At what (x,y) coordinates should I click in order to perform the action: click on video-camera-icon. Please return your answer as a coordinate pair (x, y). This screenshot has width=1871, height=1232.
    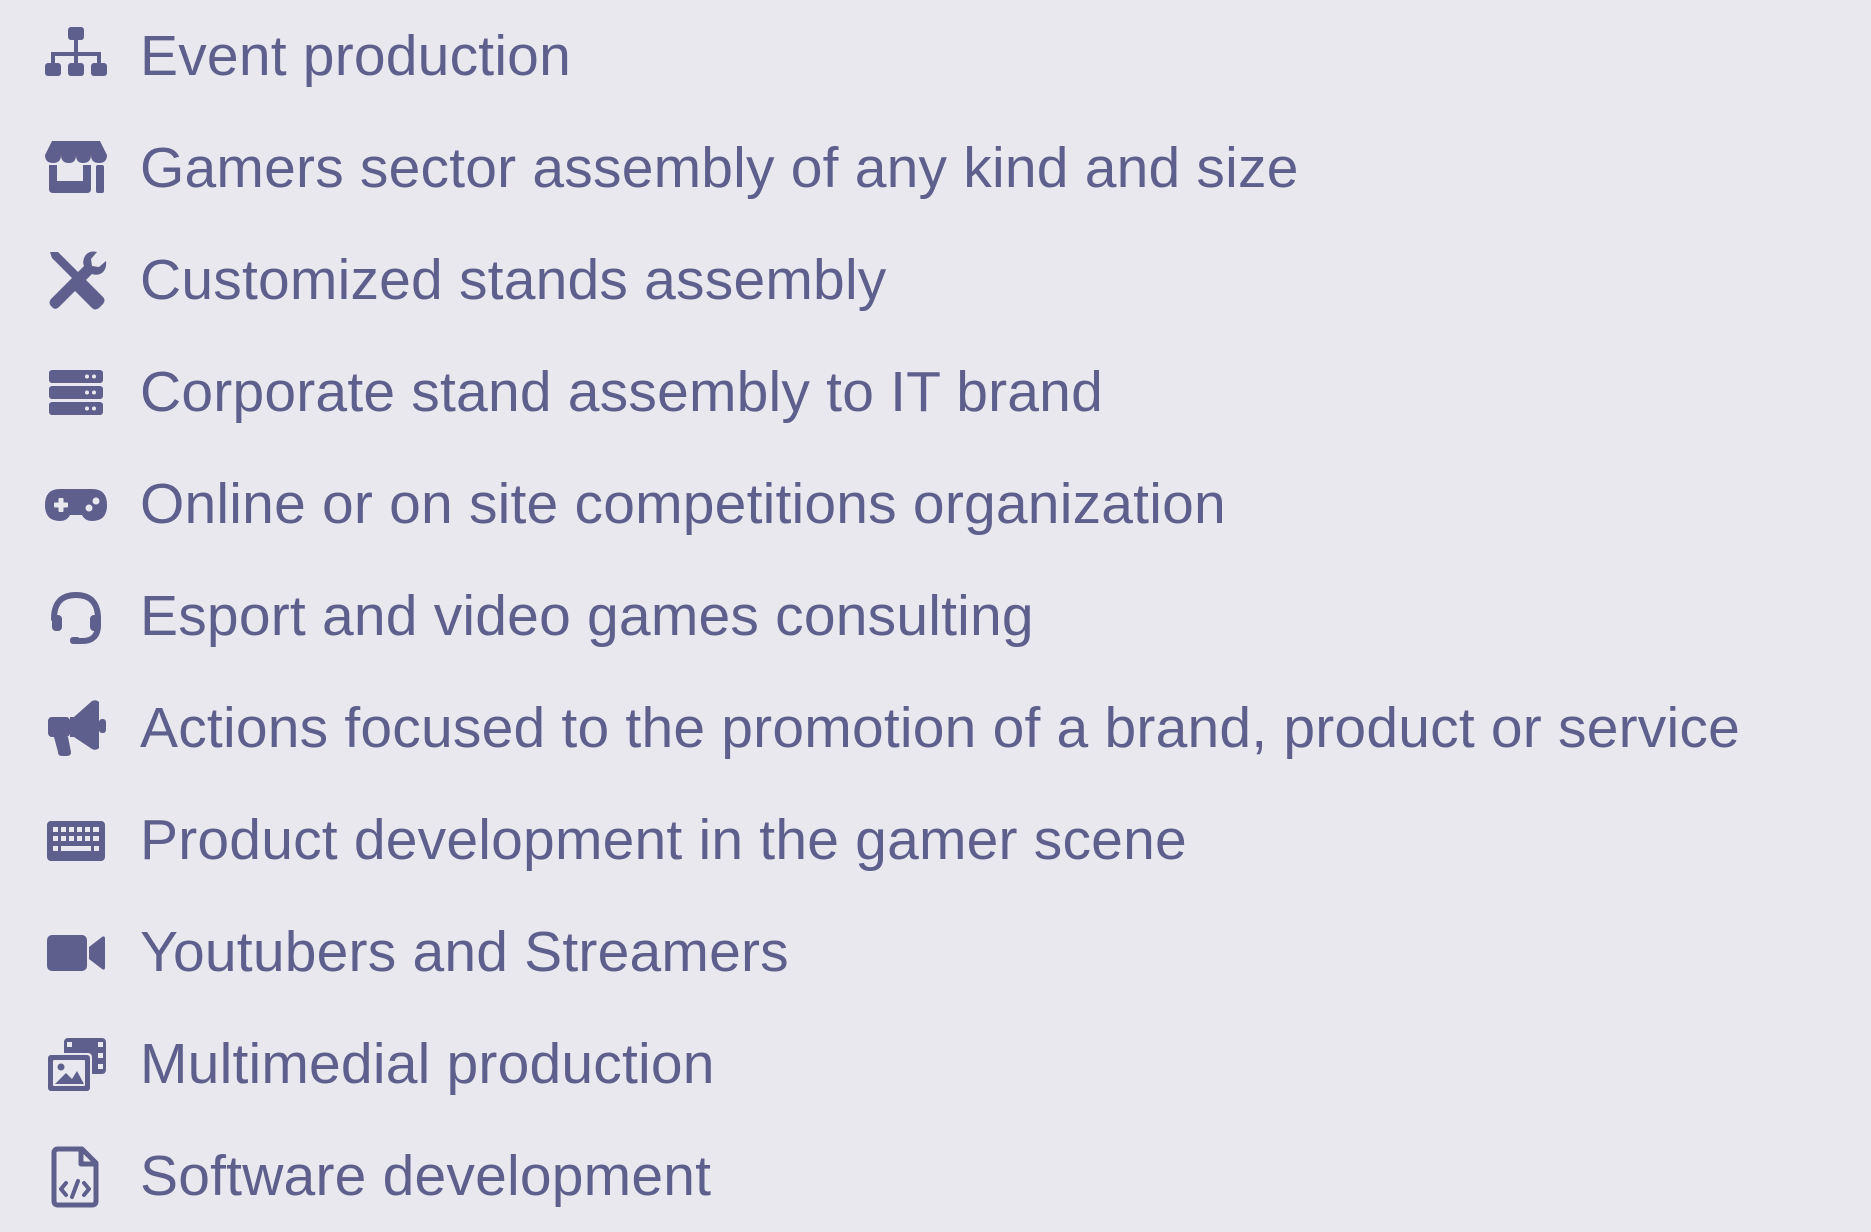
    Looking at the image, I should click on (76, 953).